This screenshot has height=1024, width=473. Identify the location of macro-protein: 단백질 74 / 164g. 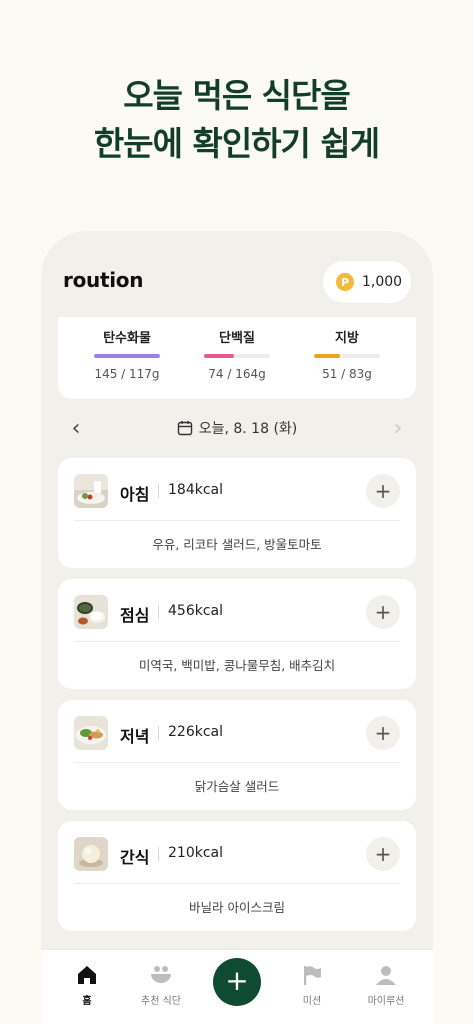
(237, 354).